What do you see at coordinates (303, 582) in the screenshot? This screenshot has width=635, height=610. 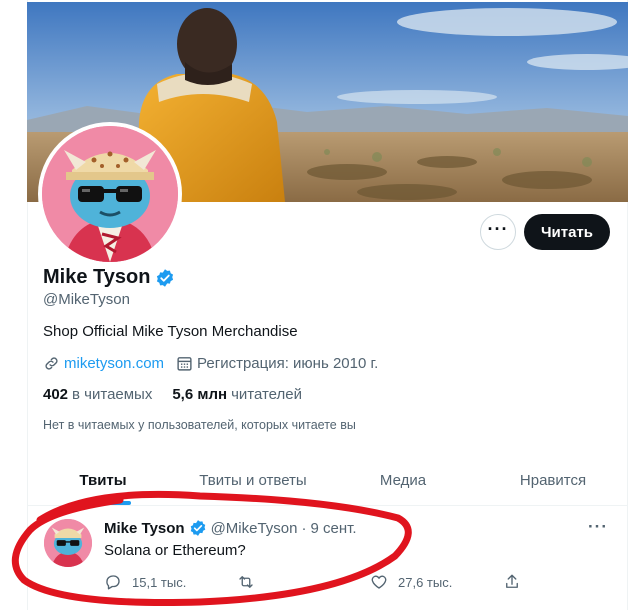 I see `retweet-button` at bounding box center [303, 582].